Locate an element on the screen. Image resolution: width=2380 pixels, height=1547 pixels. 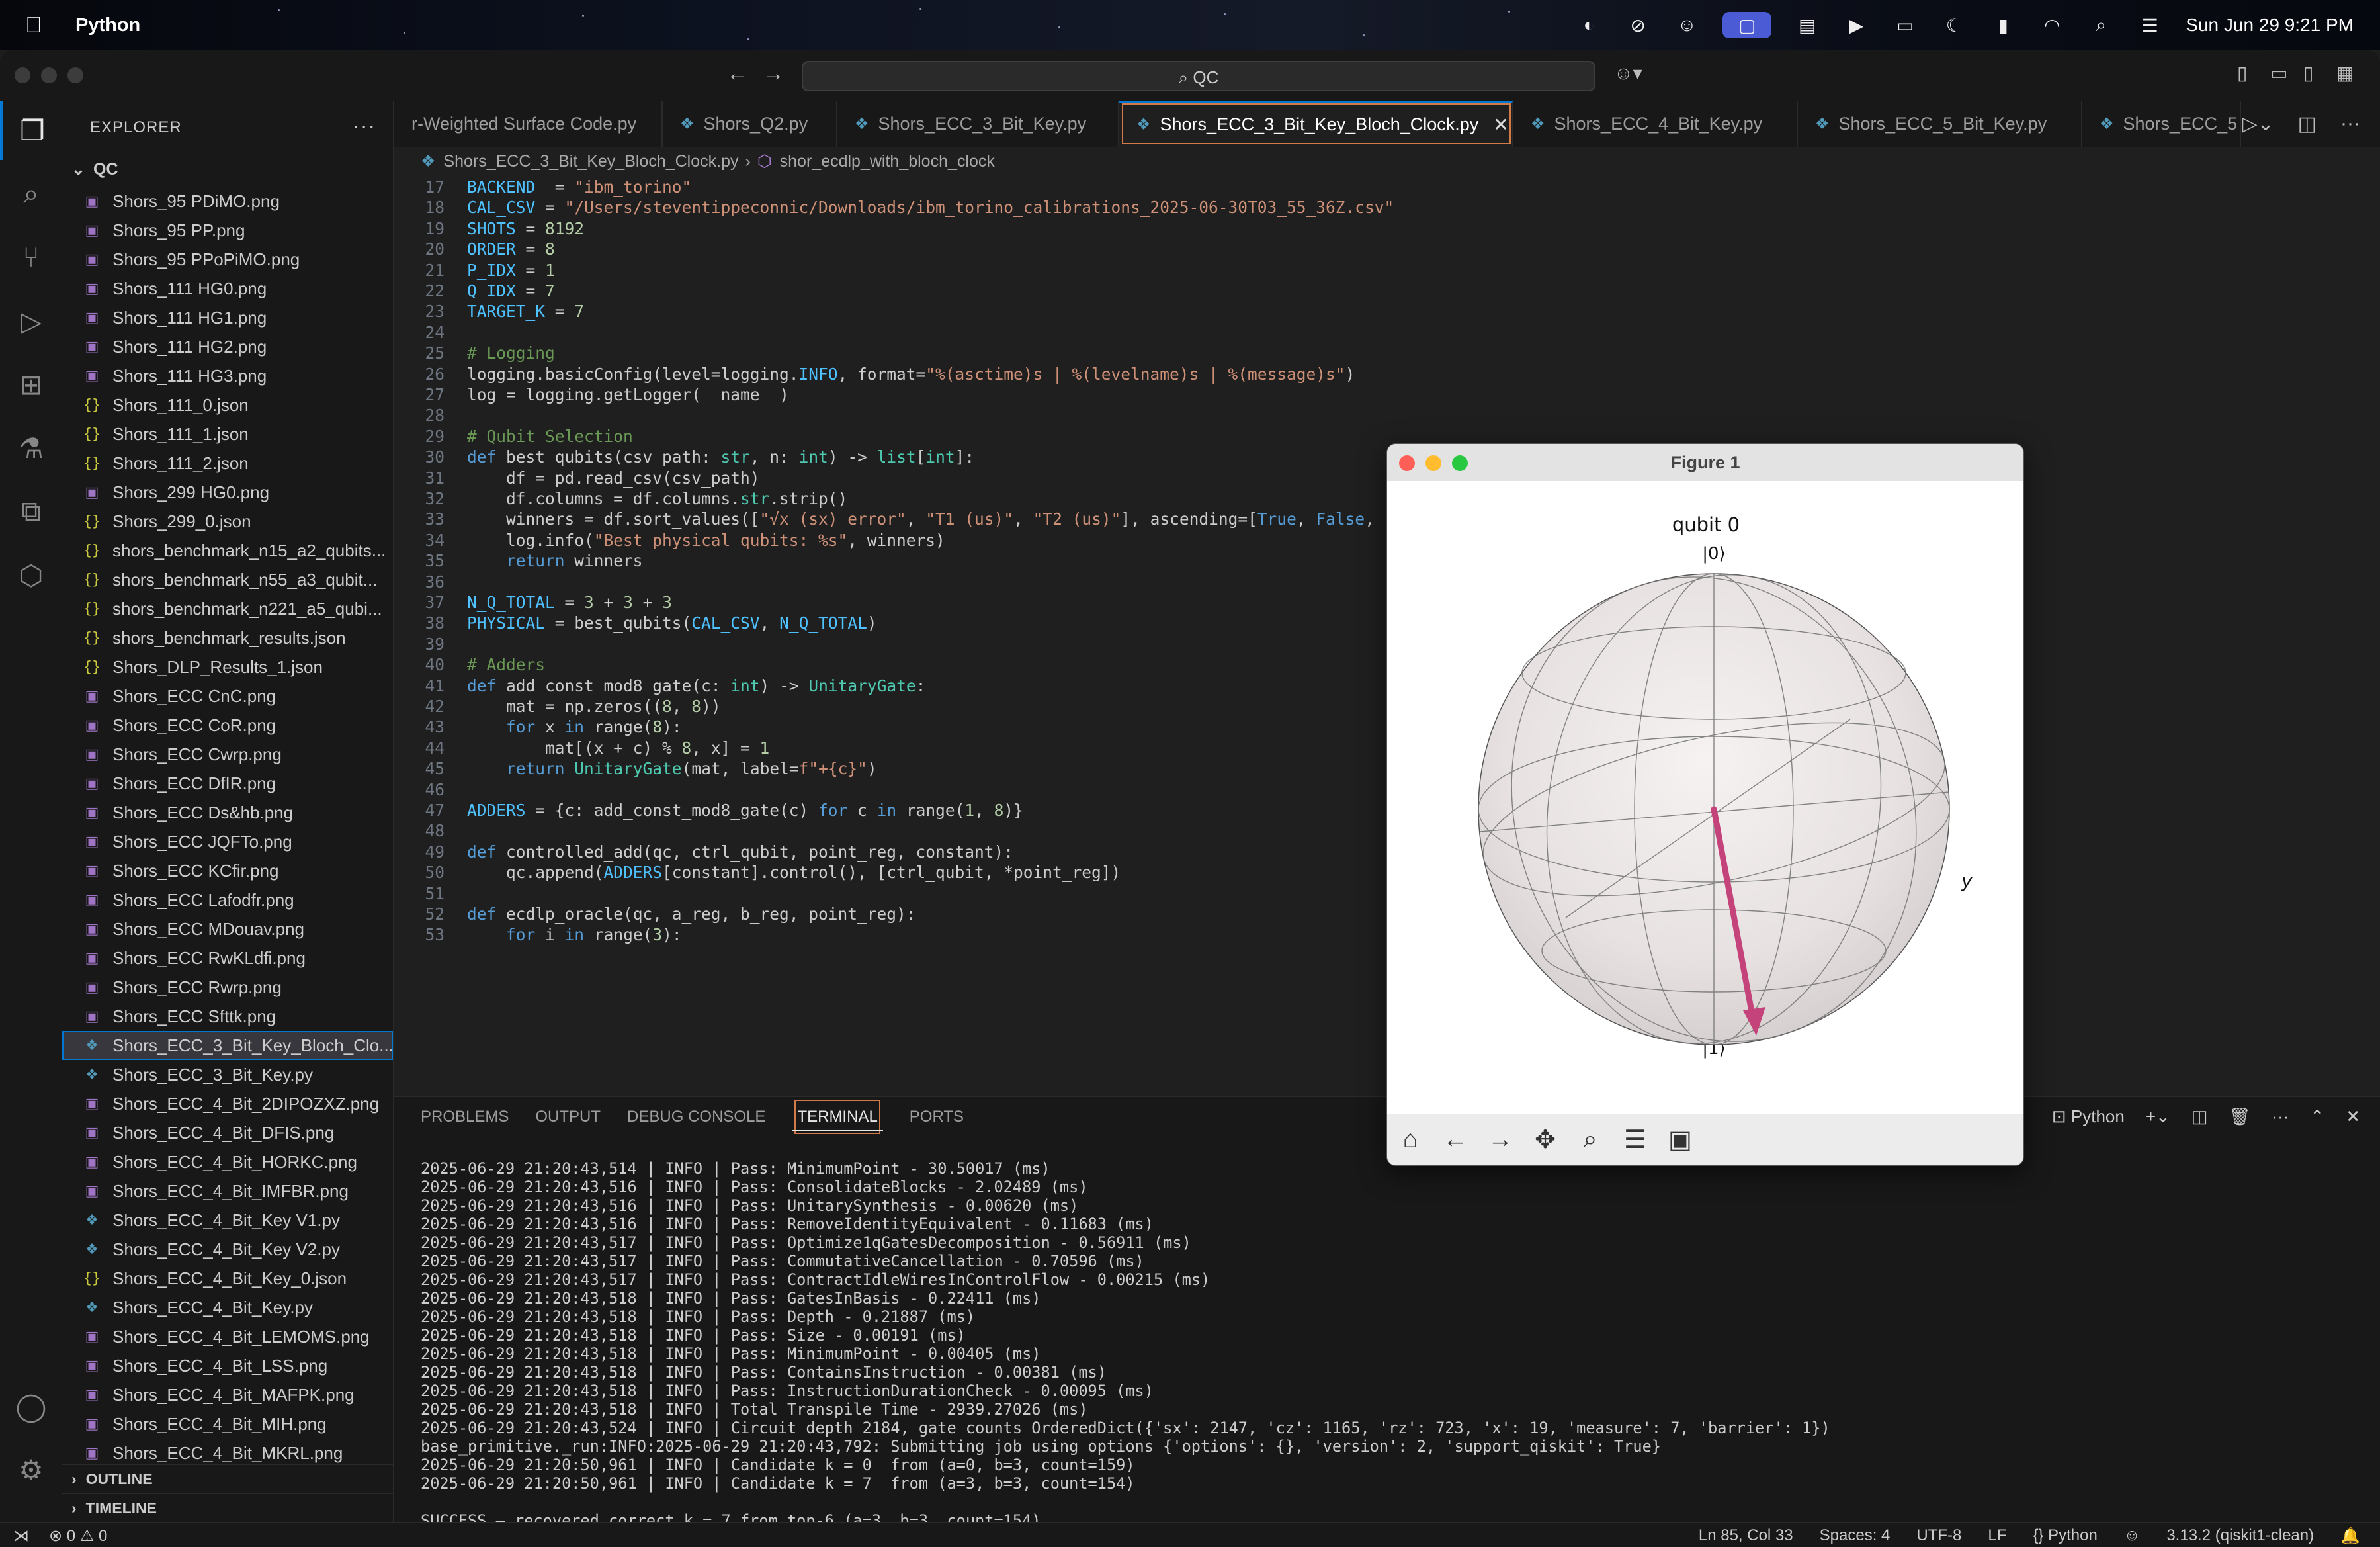
file-item: ▣ Shors_ECC_4_Bit_MAFPK.png is located at coordinates (227, 1395).